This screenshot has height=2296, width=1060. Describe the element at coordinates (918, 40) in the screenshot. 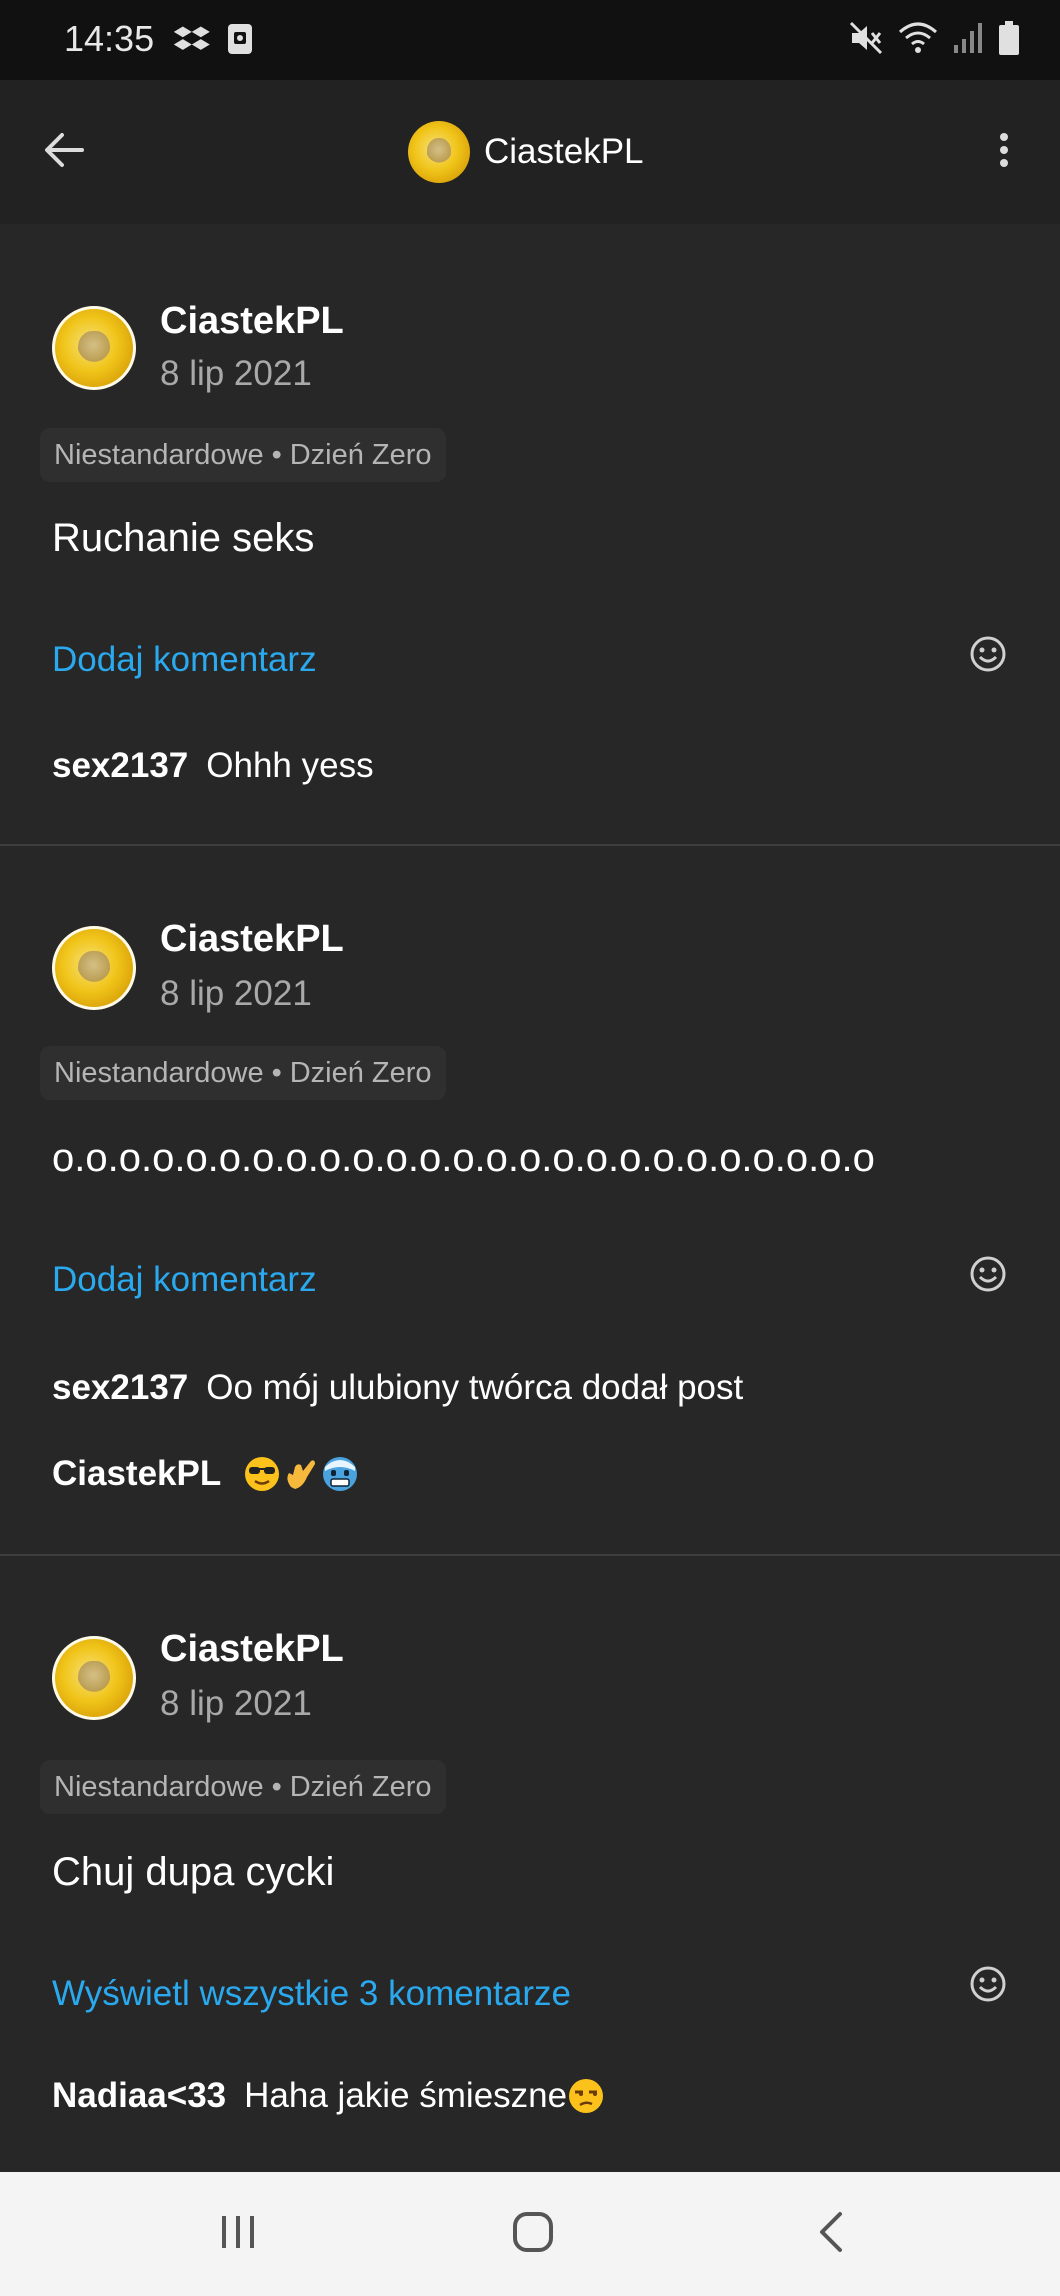

I see `wifi-icon` at that location.